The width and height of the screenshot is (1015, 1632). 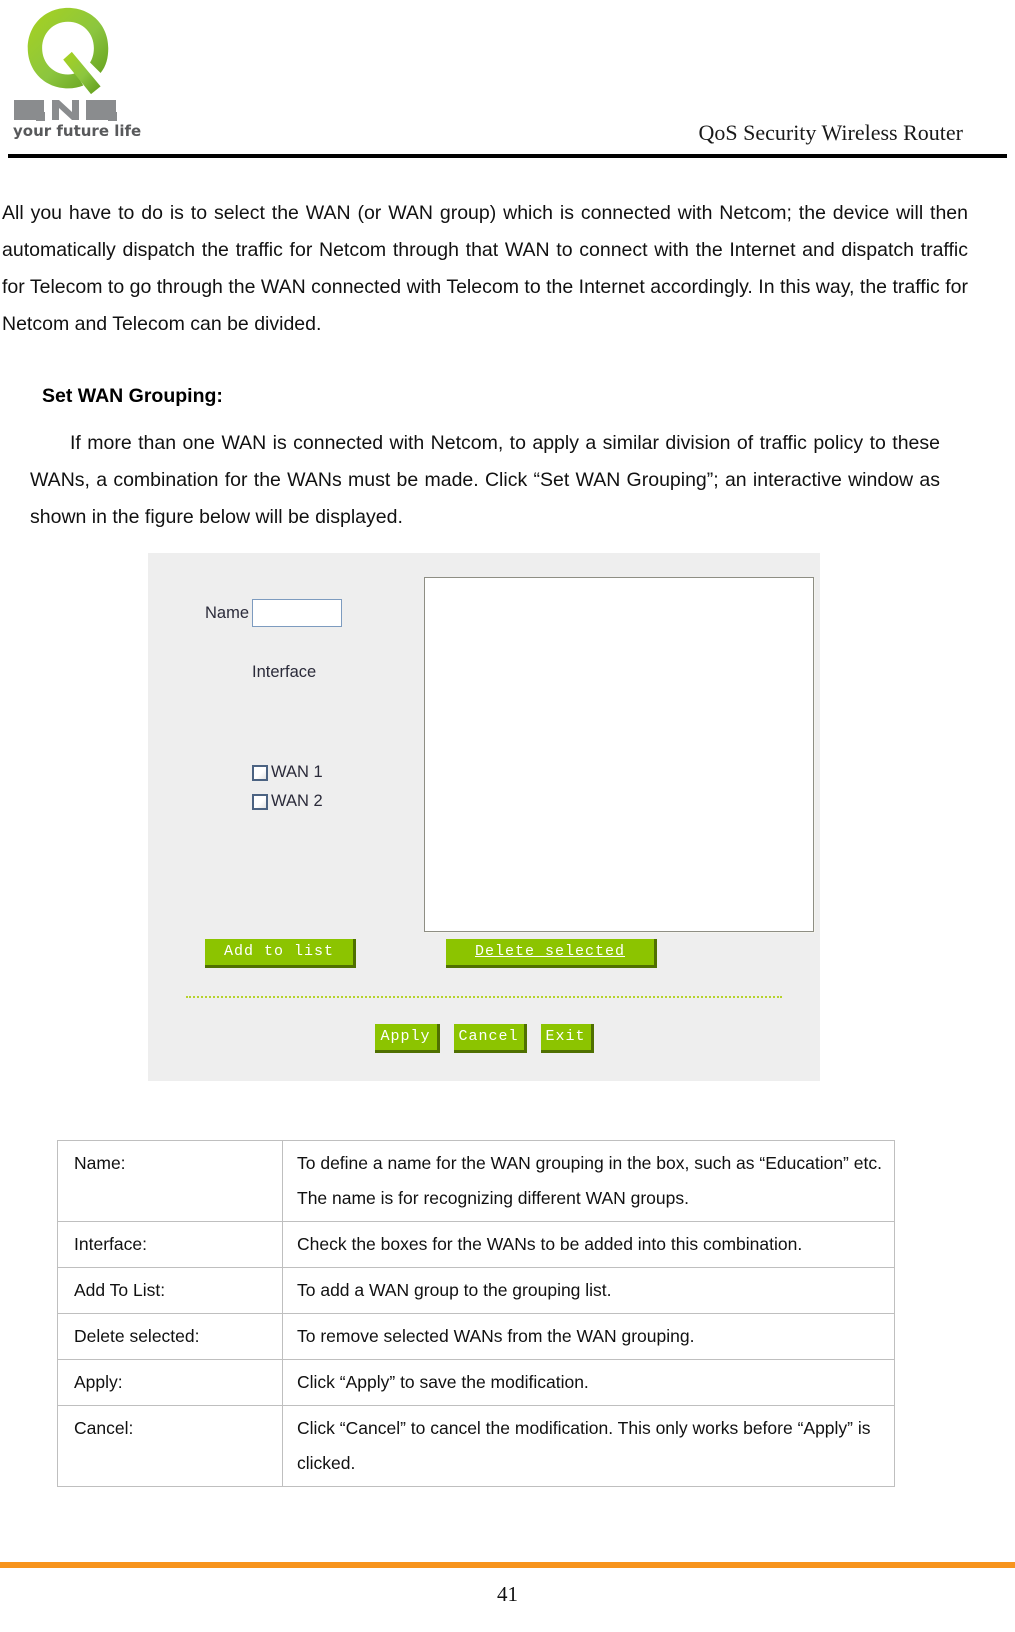 I want to click on name-label: Name, so click(x=227, y=612).